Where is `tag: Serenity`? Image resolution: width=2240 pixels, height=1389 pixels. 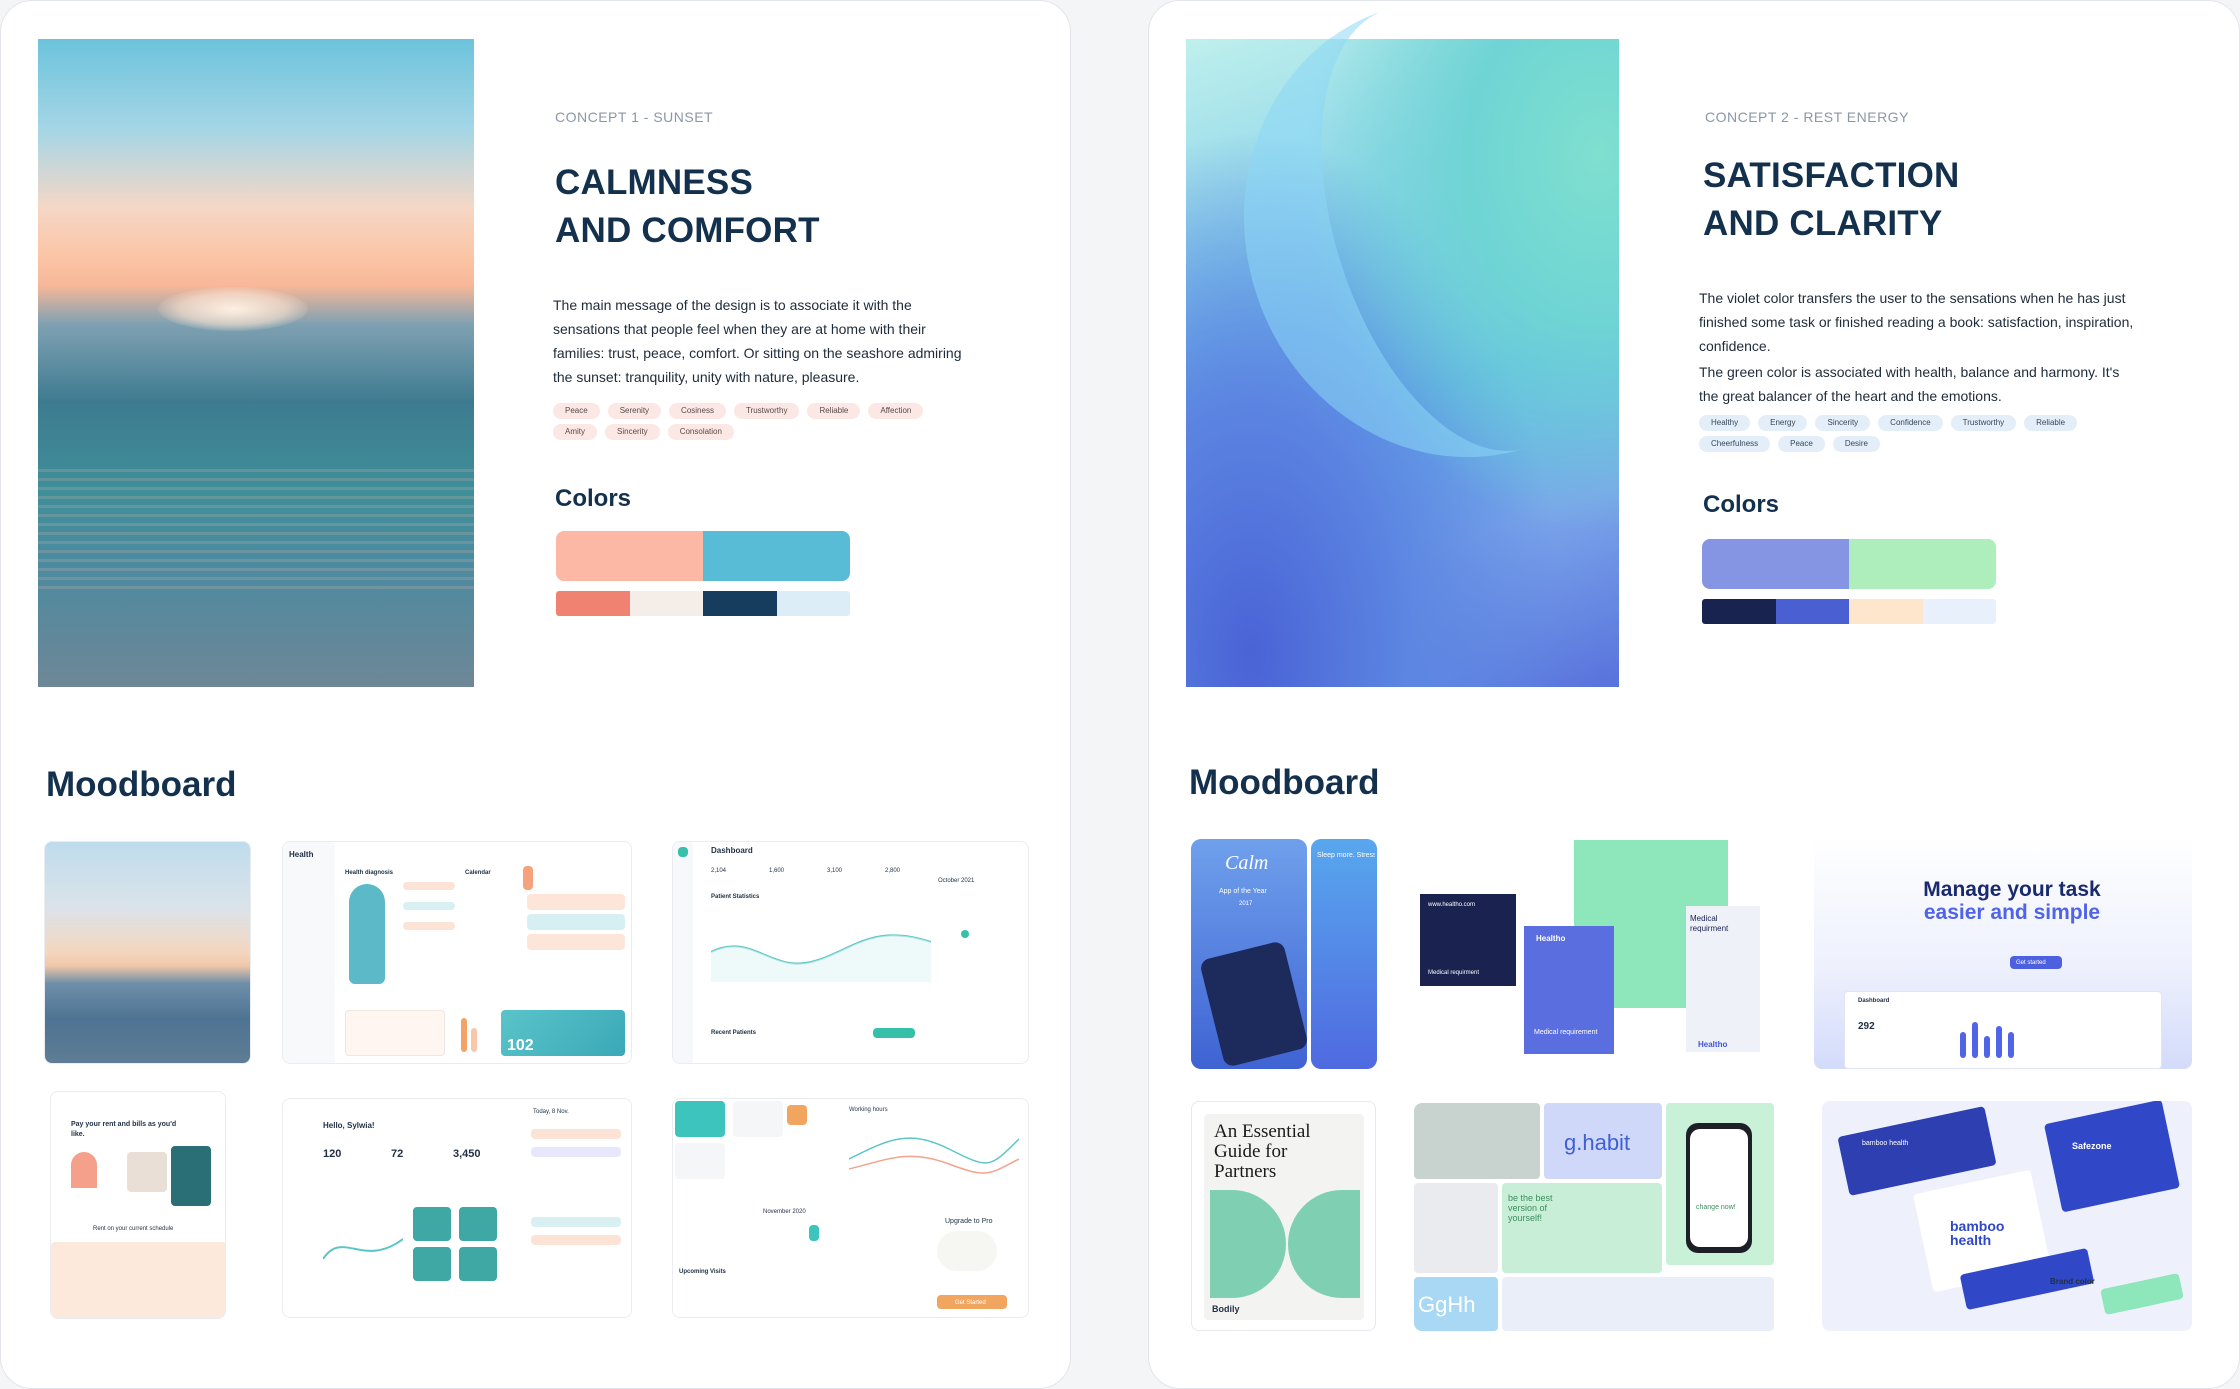 tag: Serenity is located at coordinates (634, 411).